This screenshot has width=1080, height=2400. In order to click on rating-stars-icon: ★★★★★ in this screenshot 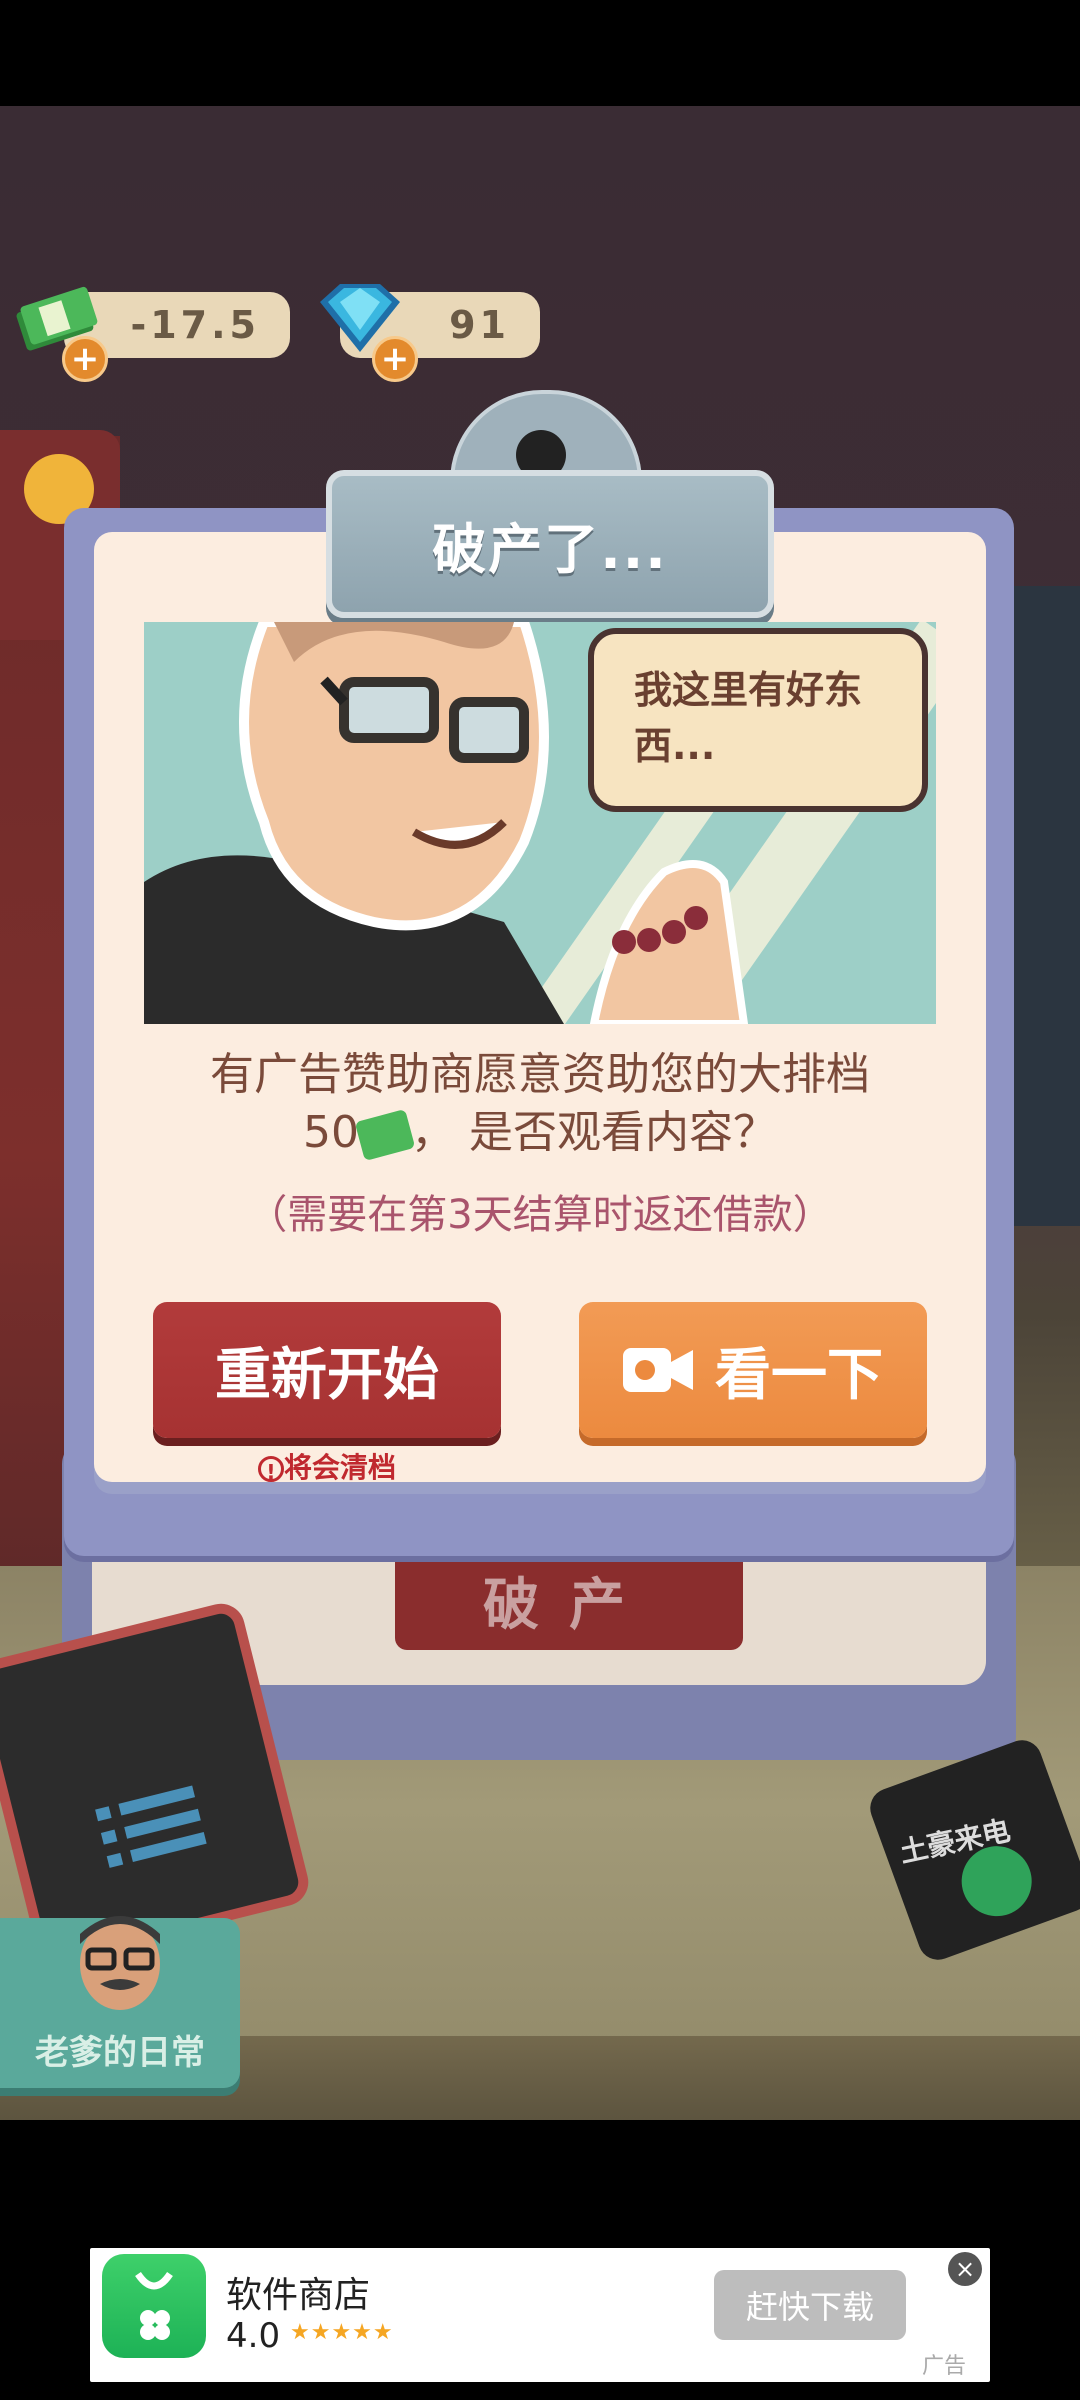, I will do `click(342, 2332)`.